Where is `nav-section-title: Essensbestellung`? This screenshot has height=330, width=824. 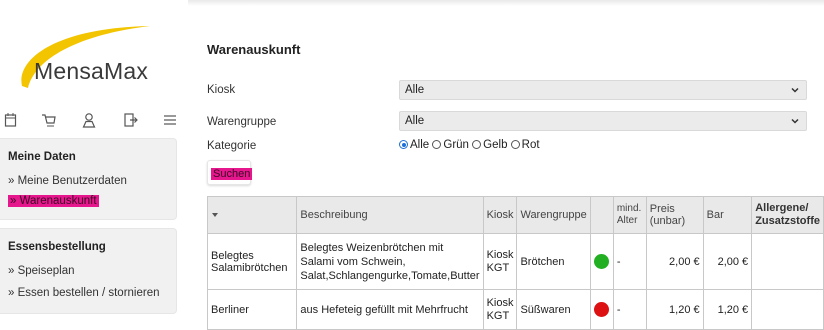
nav-section-title: Essensbestellung is located at coordinates (57, 247).